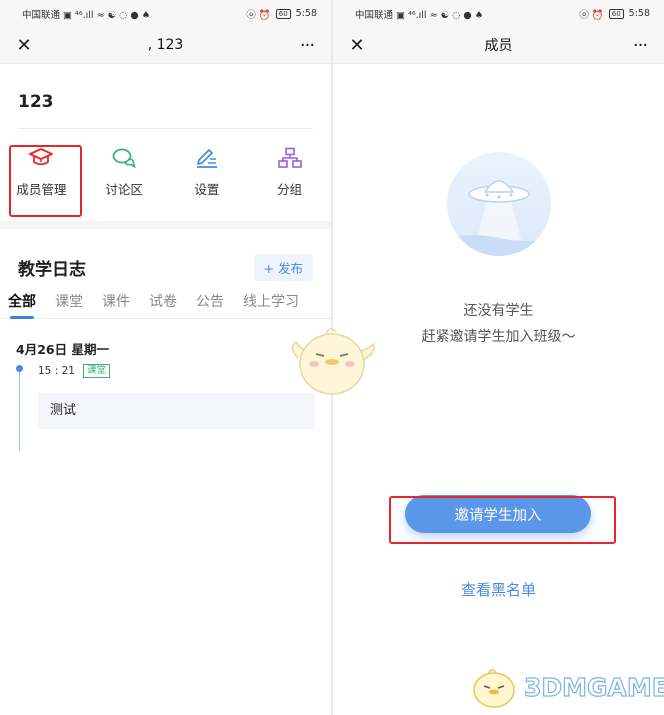  Describe the element at coordinates (498, 337) in the screenshot. I see `empty-subtitle: 赶紧邀请学生加入班级～` at that location.